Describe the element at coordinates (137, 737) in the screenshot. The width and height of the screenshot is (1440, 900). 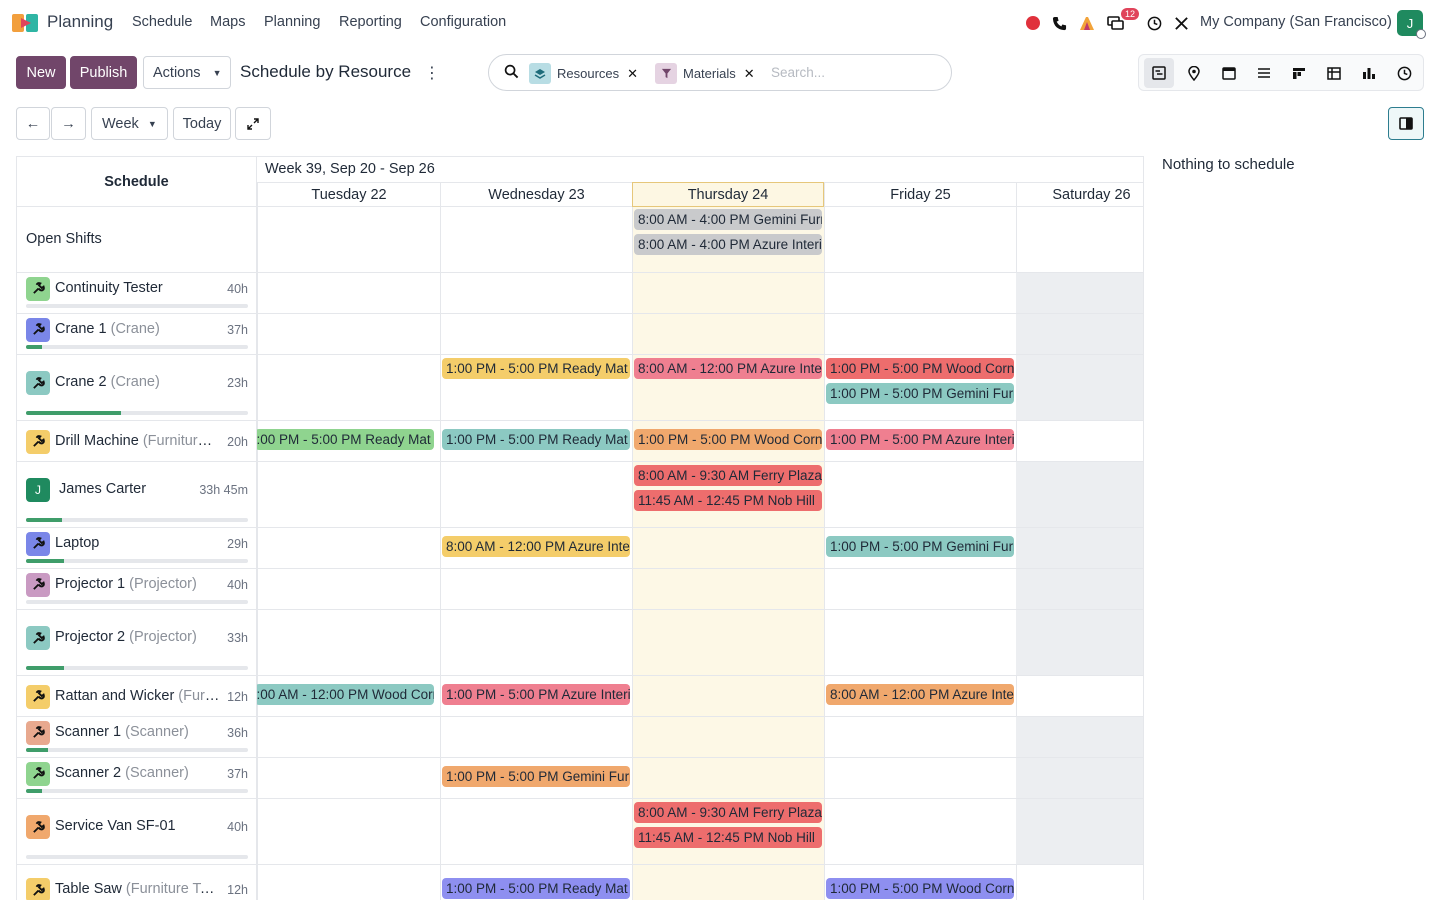
I see `row-header: Scanner 1 (Scanner) 36h` at that location.